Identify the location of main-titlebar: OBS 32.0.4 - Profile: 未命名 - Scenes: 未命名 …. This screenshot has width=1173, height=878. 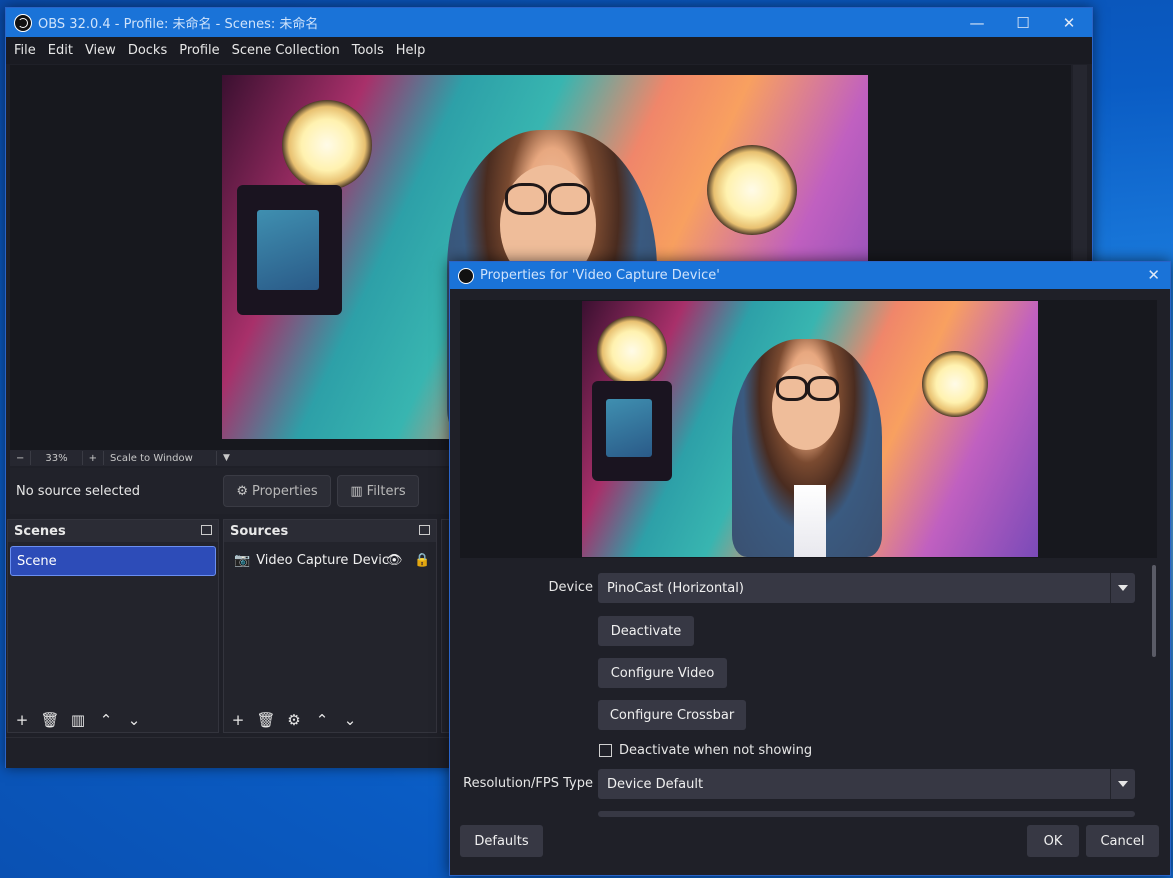
(549, 22).